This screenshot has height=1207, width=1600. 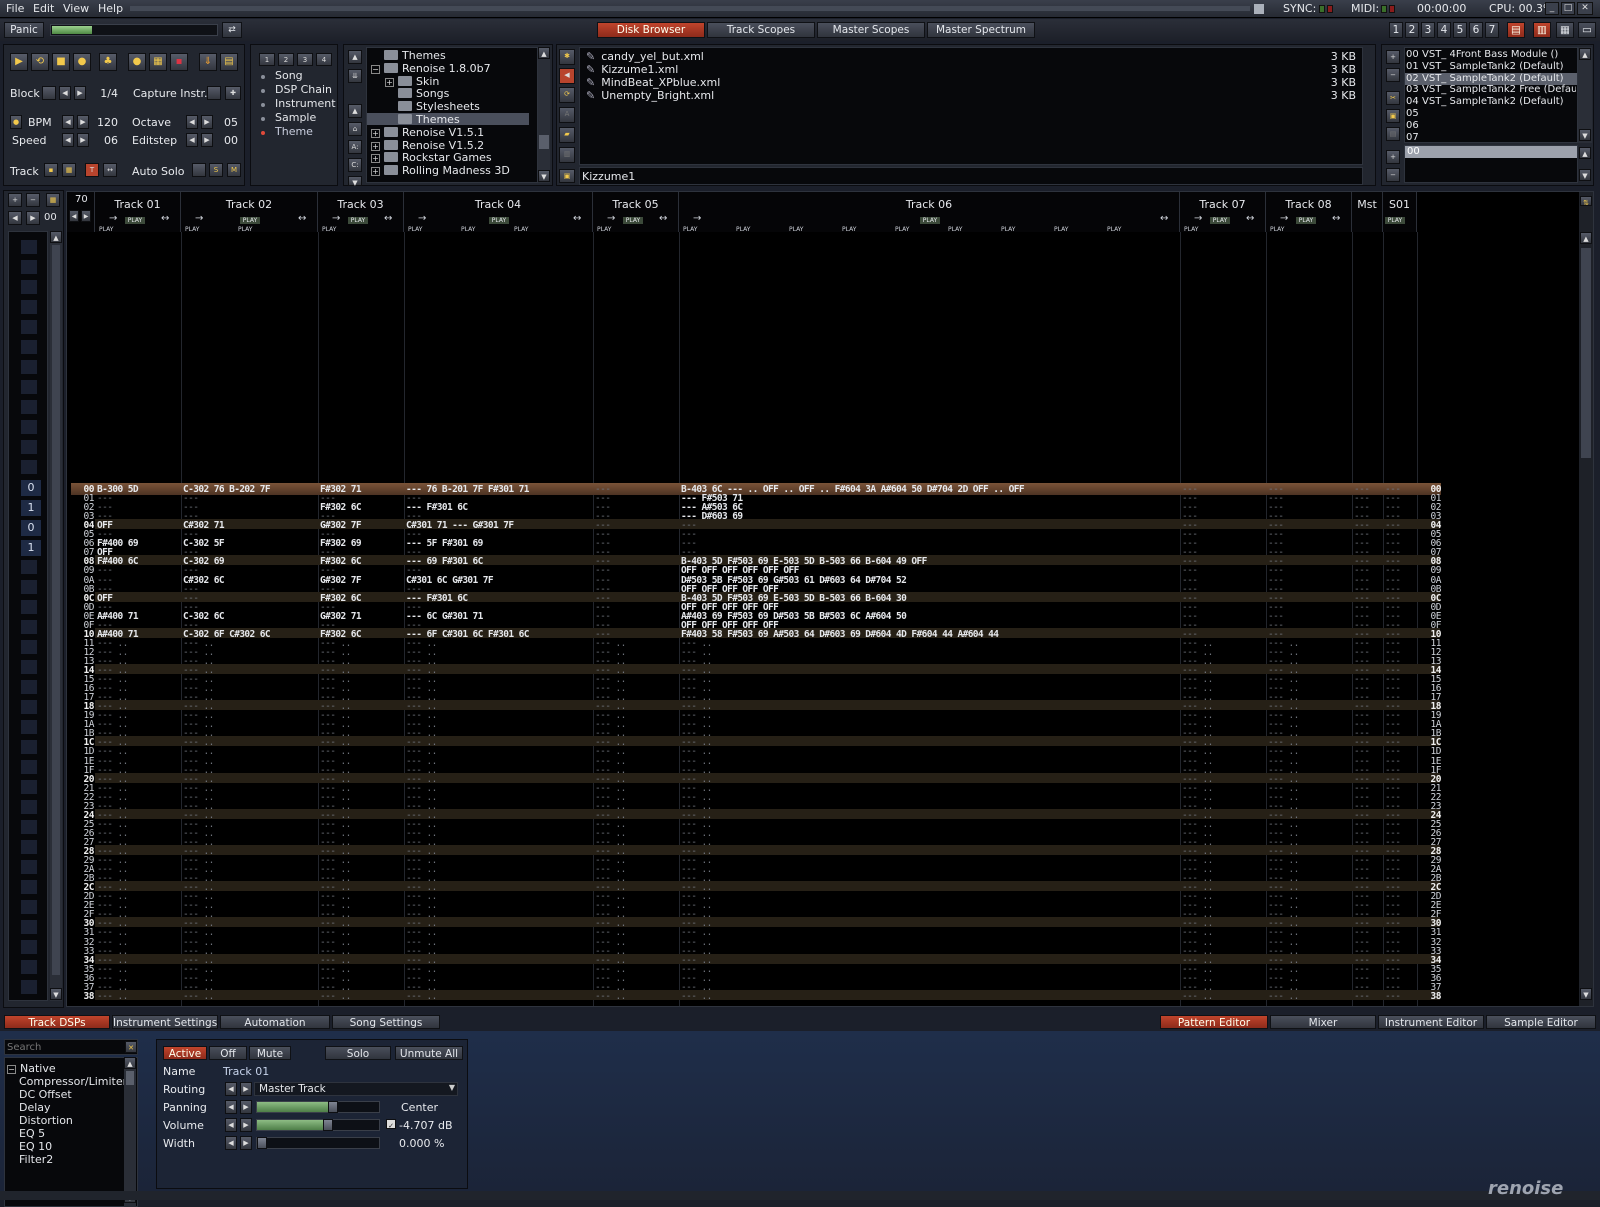 What do you see at coordinates (1541, 1022) in the screenshot?
I see `tab-sample-editor: Sample Editor` at bounding box center [1541, 1022].